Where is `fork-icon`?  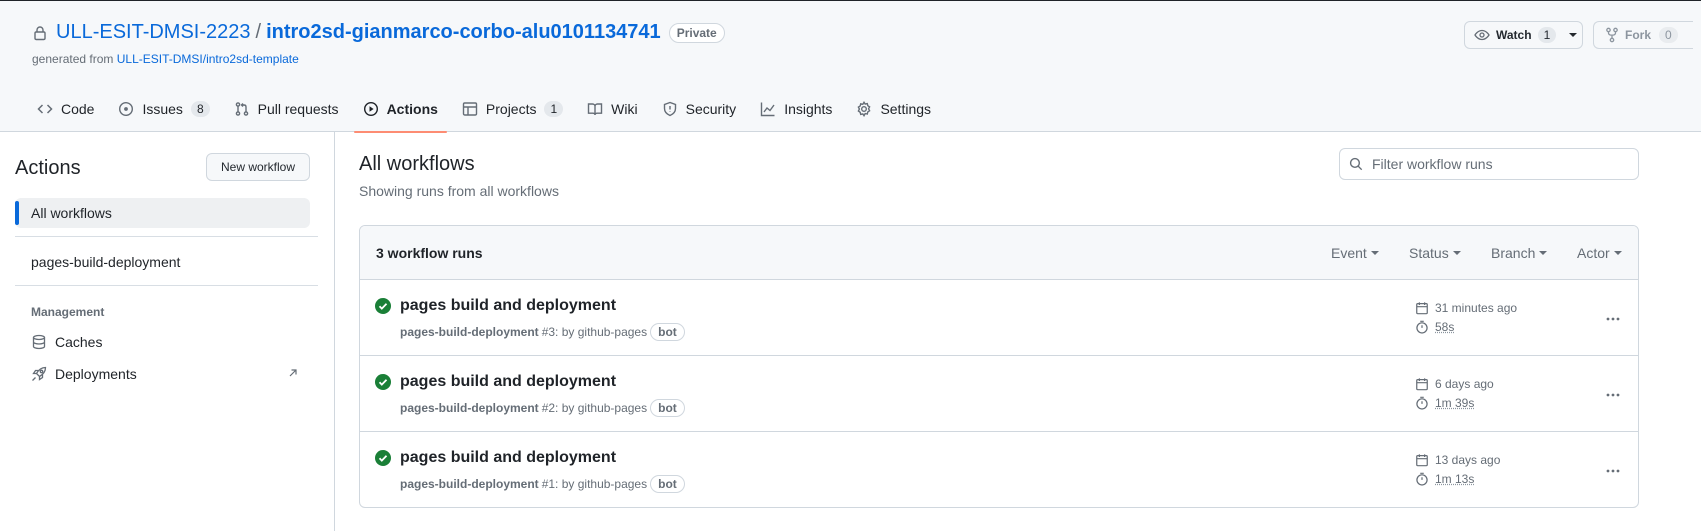 fork-icon is located at coordinates (1612, 35).